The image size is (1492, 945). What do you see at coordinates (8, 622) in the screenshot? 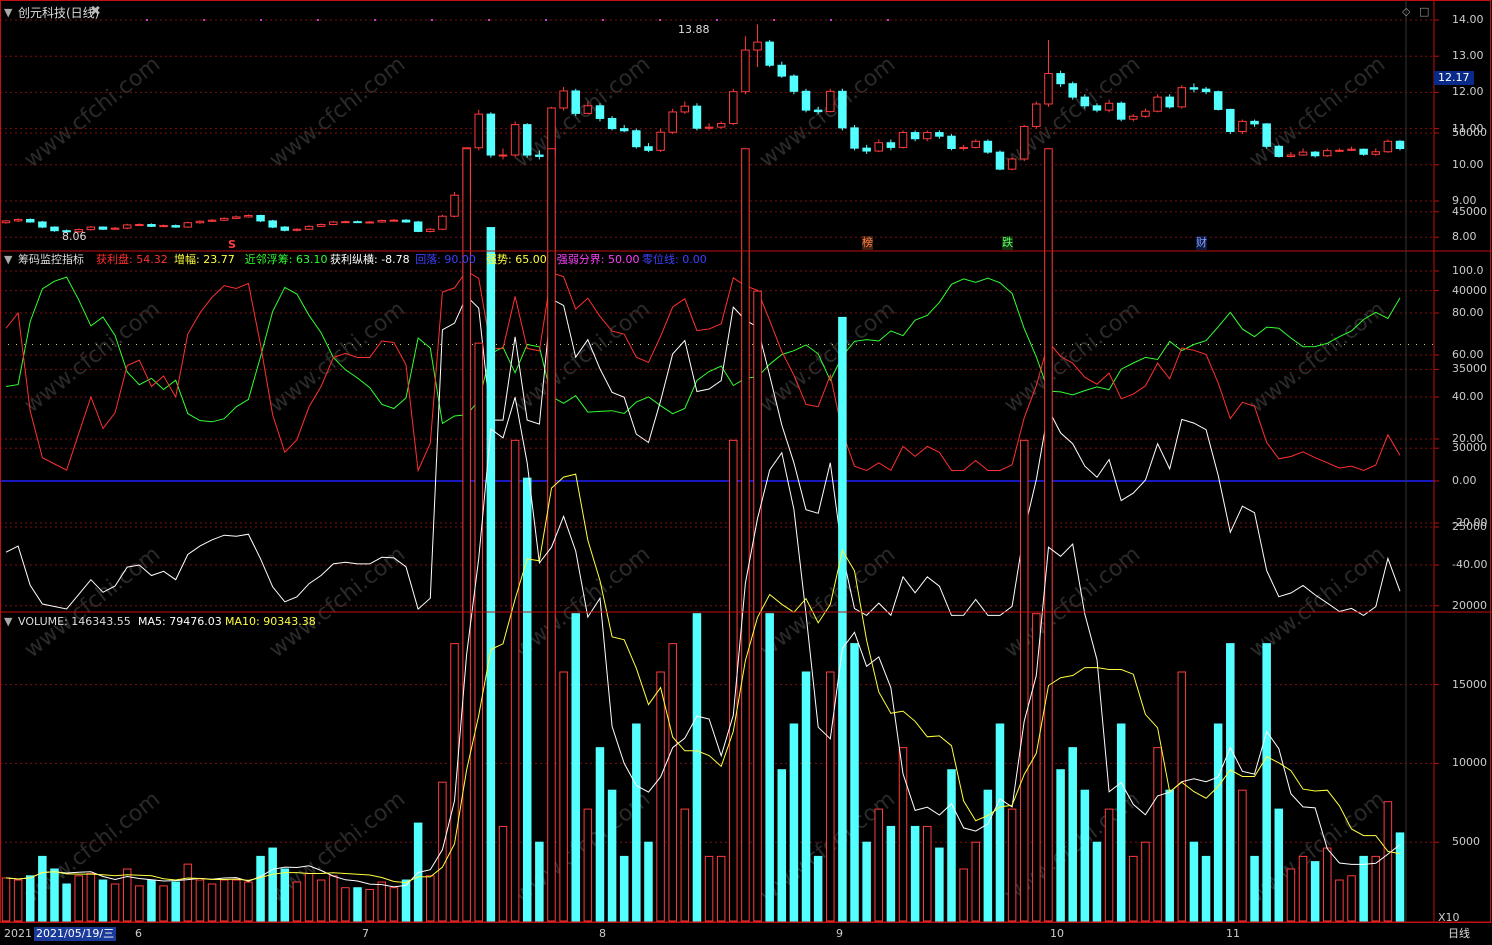
I see `volume-collapse-icon: ▼` at bounding box center [8, 622].